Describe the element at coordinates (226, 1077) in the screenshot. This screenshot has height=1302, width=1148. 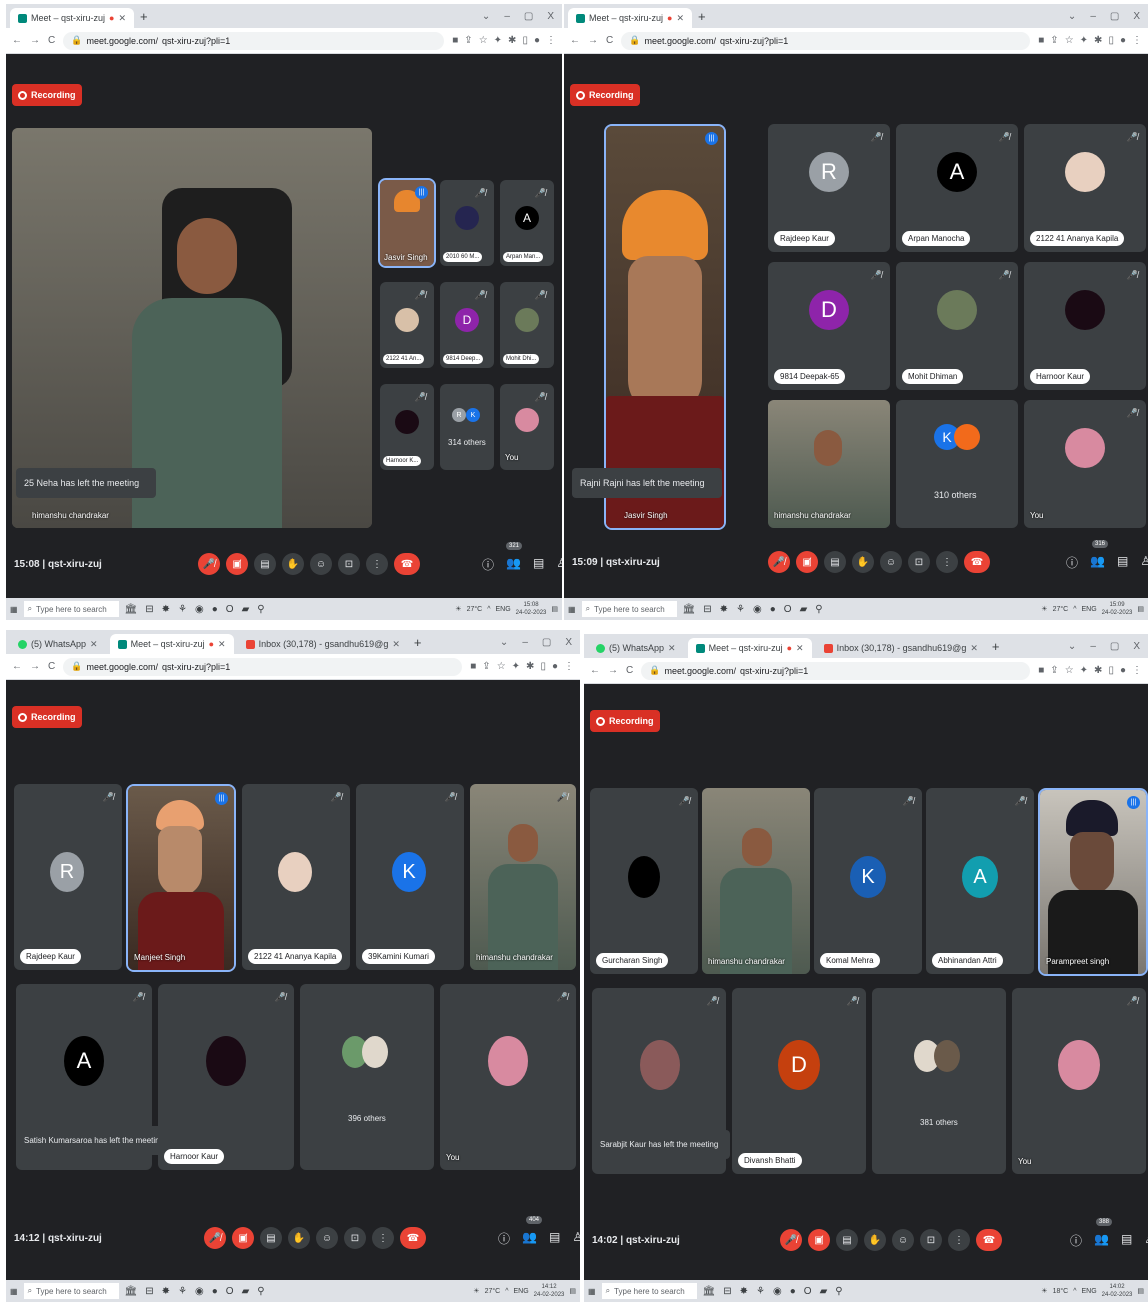
I see `participant-tile: 🎤̸ Harnoor Kaur` at that location.